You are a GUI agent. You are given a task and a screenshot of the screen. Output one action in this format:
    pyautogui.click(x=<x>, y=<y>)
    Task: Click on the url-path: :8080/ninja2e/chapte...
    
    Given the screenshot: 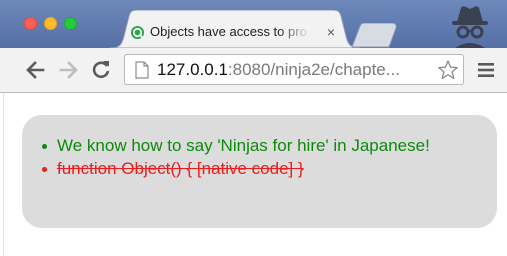 What is the action you would take?
    pyautogui.click(x=313, y=69)
    